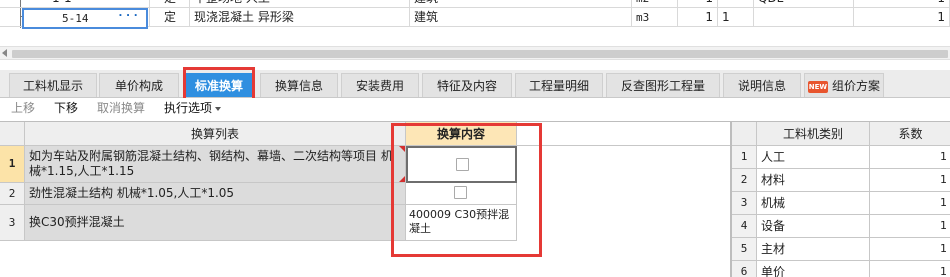 This screenshot has width=950, height=277. I want to click on tab-reverse-graphic: 反查图形工程量, so click(663, 85).